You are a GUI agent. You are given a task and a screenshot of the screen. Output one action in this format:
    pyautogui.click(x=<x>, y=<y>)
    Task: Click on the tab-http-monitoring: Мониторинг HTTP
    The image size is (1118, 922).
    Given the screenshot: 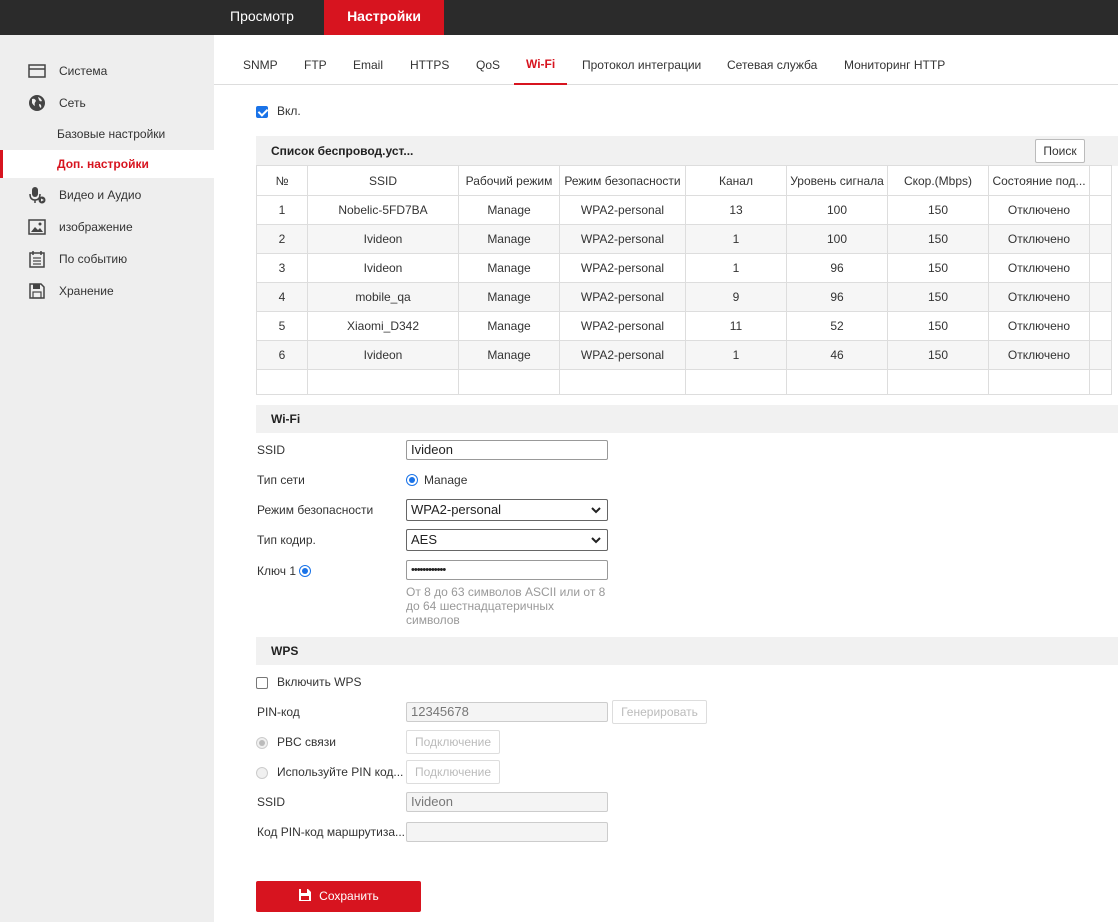 What is the action you would take?
    pyautogui.click(x=894, y=65)
    